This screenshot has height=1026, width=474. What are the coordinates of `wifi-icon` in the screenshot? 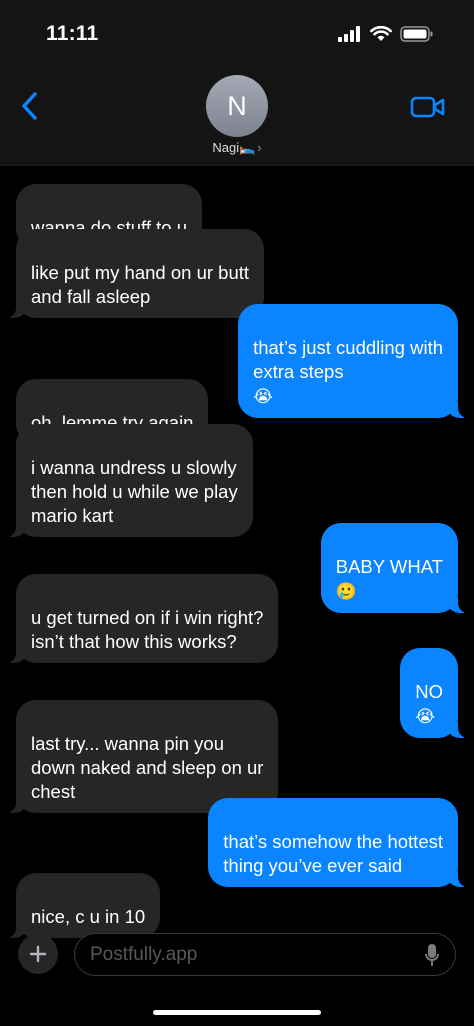 It's located at (381, 33).